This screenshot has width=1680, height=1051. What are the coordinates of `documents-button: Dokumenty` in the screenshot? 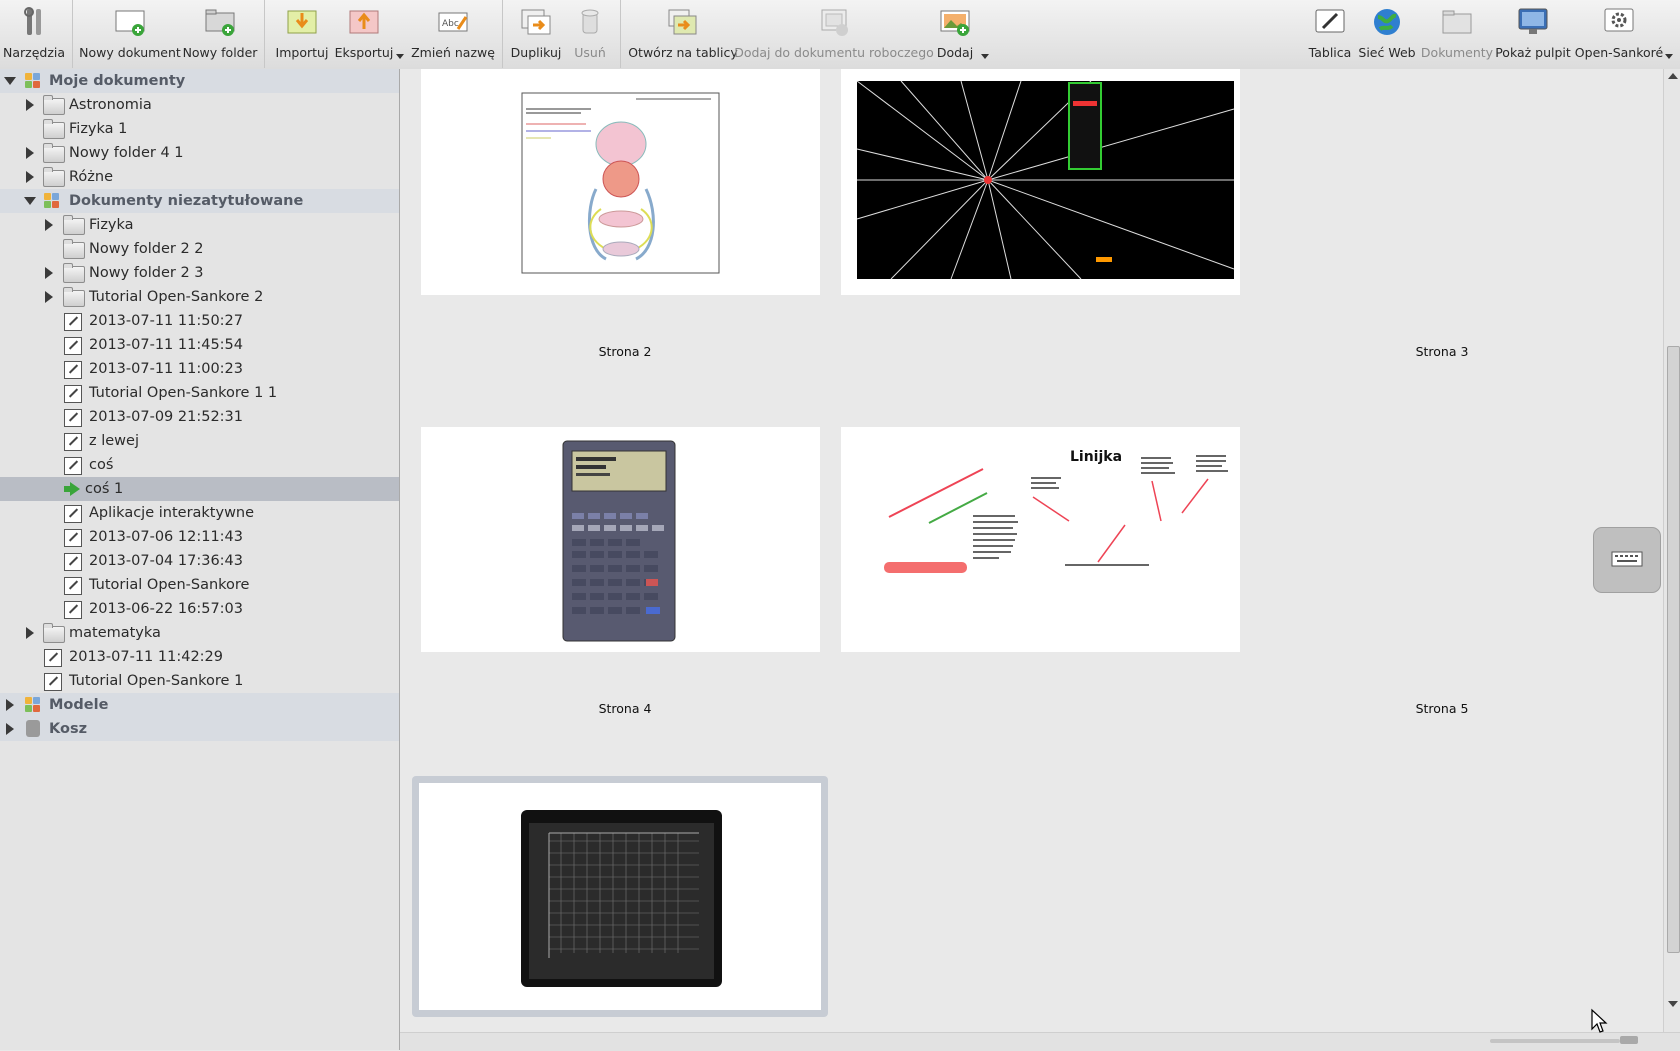 It's located at (1457, 34).